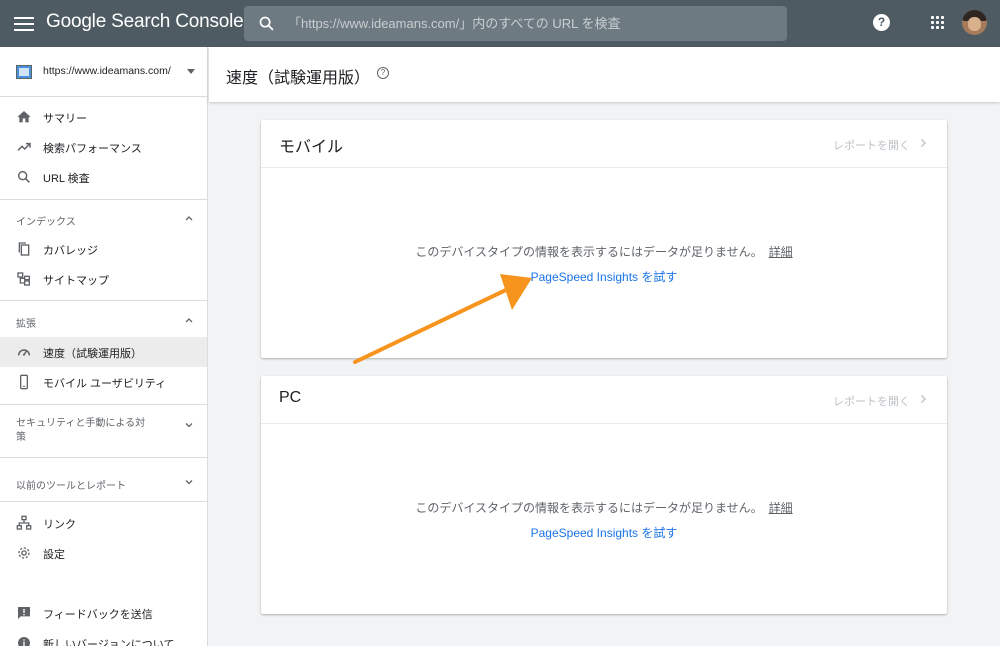 This screenshot has width=1000, height=646. I want to click on property-selector: https://www.ideamans.com/, so click(103, 72).